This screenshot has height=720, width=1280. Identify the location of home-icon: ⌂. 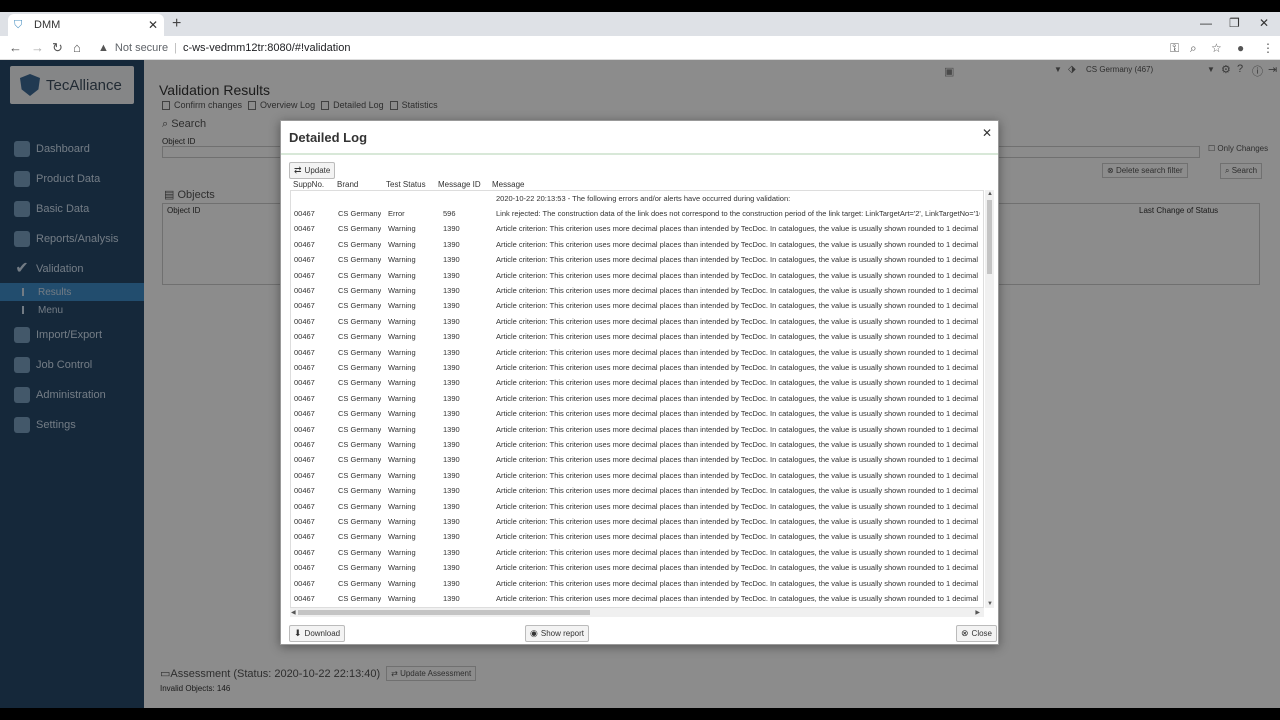
(77, 47).